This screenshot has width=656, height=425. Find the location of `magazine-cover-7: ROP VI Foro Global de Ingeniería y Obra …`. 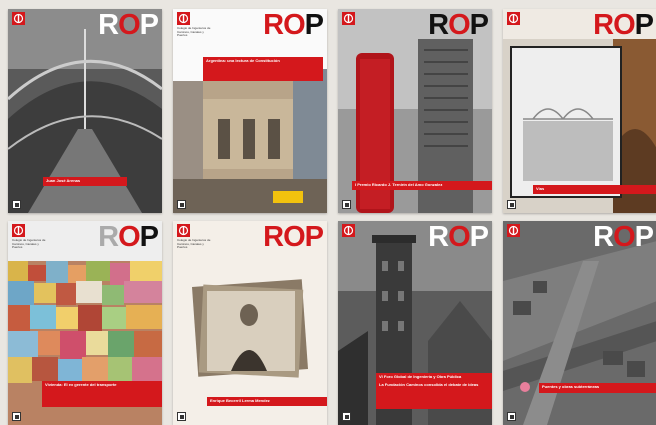

magazine-cover-7: ROP VI Foro Global de Ingeniería y Obra … is located at coordinates (415, 323).